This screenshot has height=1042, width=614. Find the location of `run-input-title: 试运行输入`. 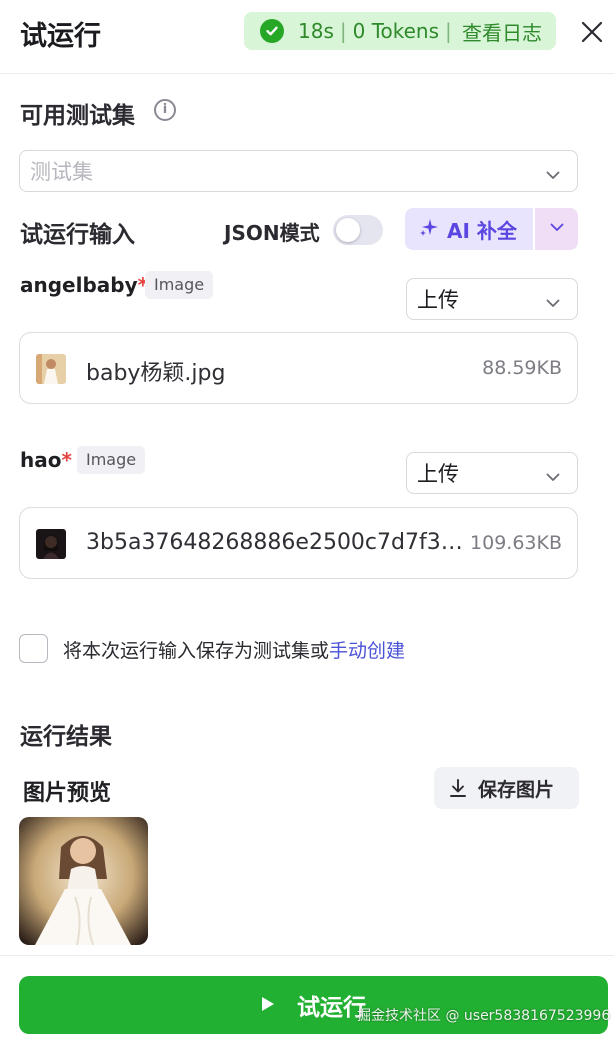

run-input-title: 试运行输入 is located at coordinates (77, 235).